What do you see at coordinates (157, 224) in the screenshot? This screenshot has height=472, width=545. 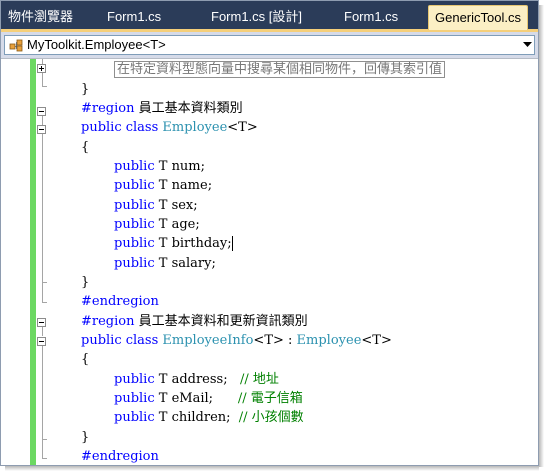 I see `code-line: public T age;` at bounding box center [157, 224].